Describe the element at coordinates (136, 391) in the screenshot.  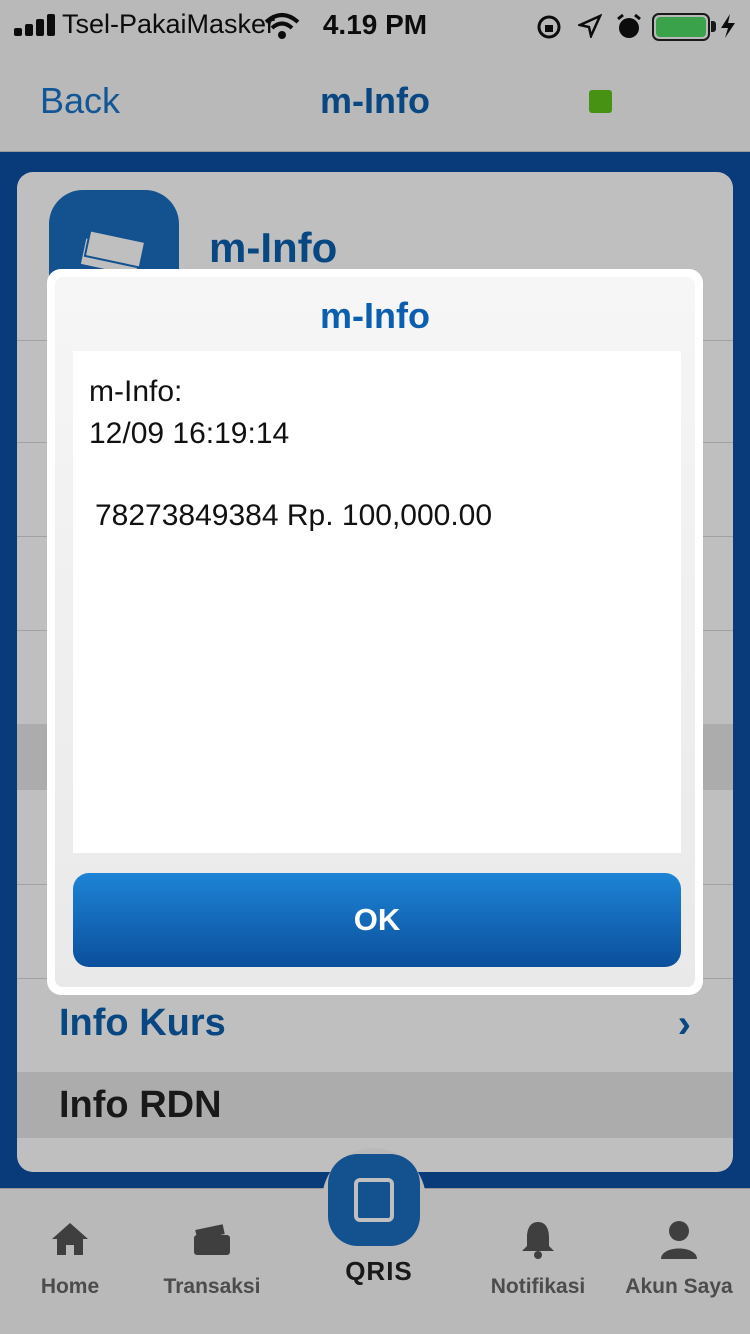
I see `message-line: m-Info:` at that location.